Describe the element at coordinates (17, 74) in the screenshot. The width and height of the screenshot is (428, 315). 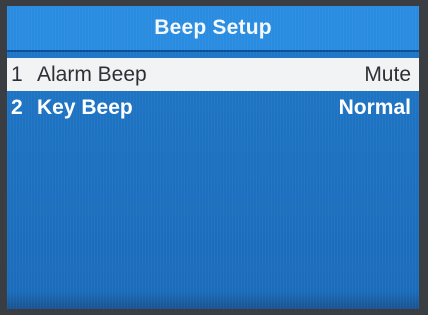
I see `menu-item-number: 1` at that location.